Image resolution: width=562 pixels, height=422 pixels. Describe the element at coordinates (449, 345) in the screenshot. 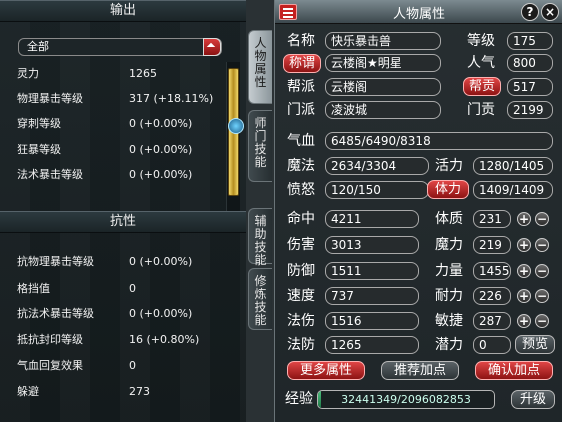

I see `potential-label: 潜力` at that location.